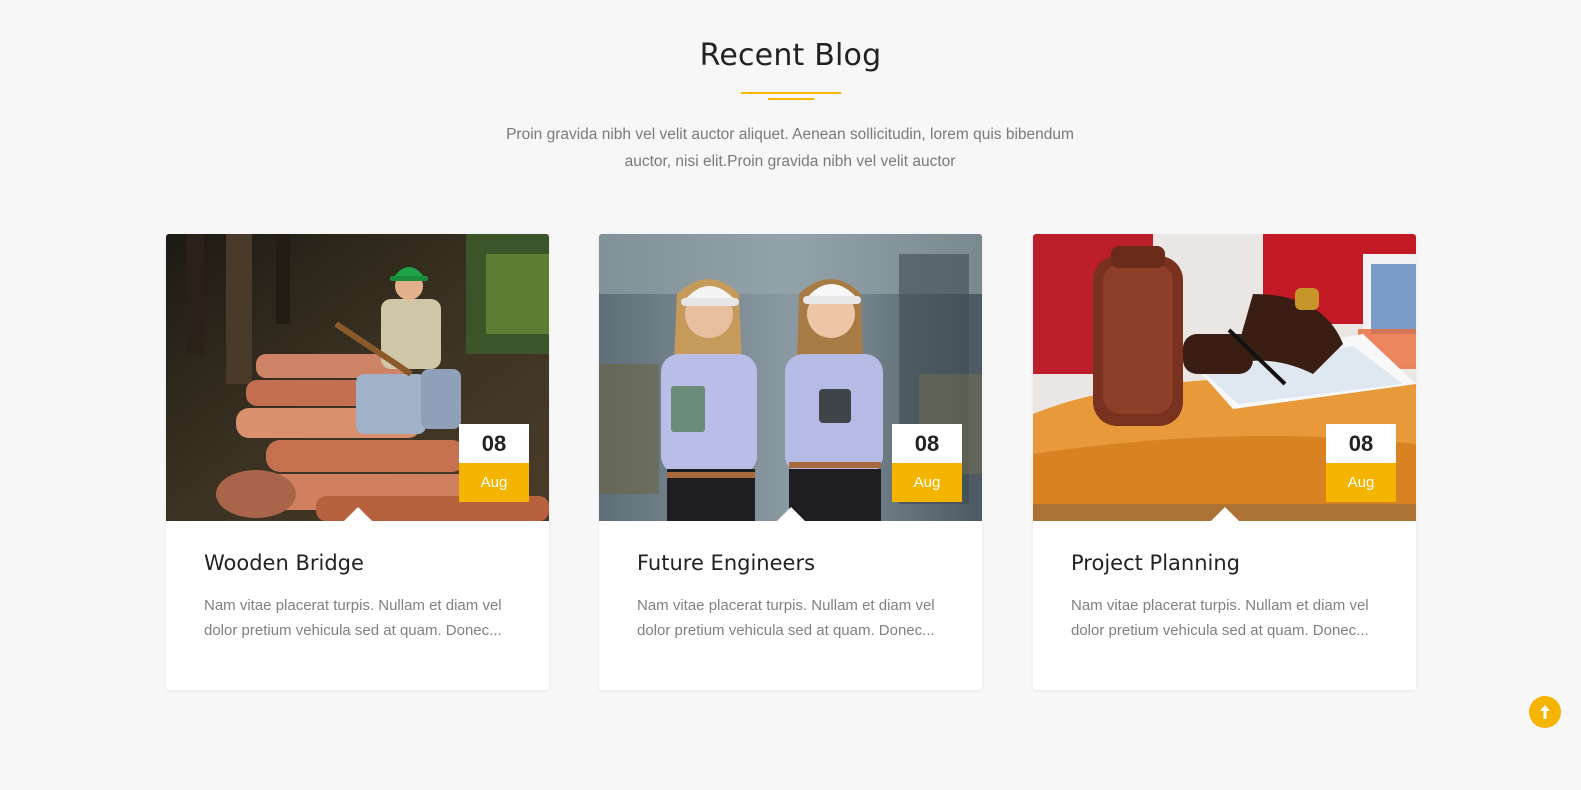 This screenshot has width=1581, height=790. What do you see at coordinates (790, 55) in the screenshot?
I see `section-title: Recent Blog` at bounding box center [790, 55].